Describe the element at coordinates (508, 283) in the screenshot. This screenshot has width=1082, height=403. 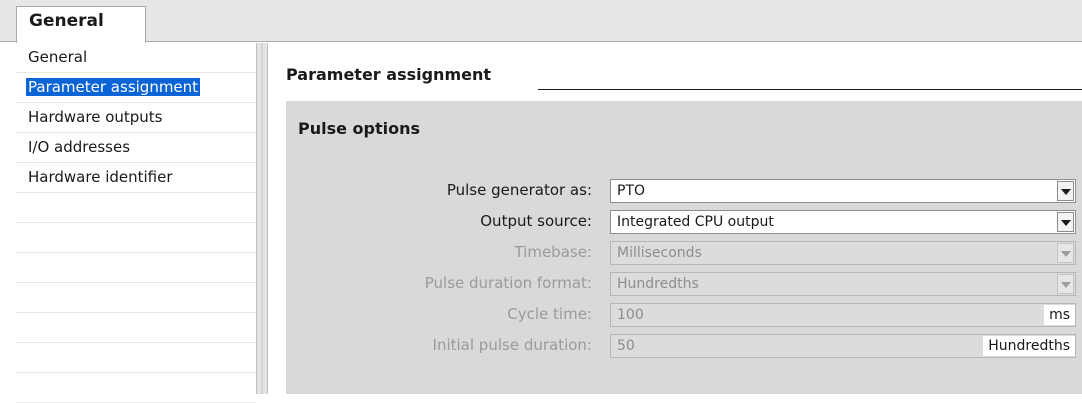
I see `pulse-duration-format-label: Pulse duration format:` at that location.